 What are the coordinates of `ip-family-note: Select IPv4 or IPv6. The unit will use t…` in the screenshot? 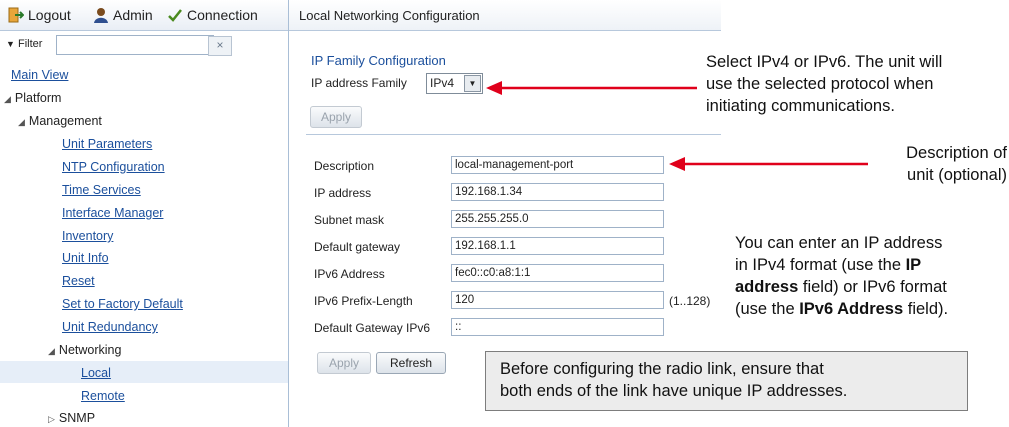 It's located at (824, 84).